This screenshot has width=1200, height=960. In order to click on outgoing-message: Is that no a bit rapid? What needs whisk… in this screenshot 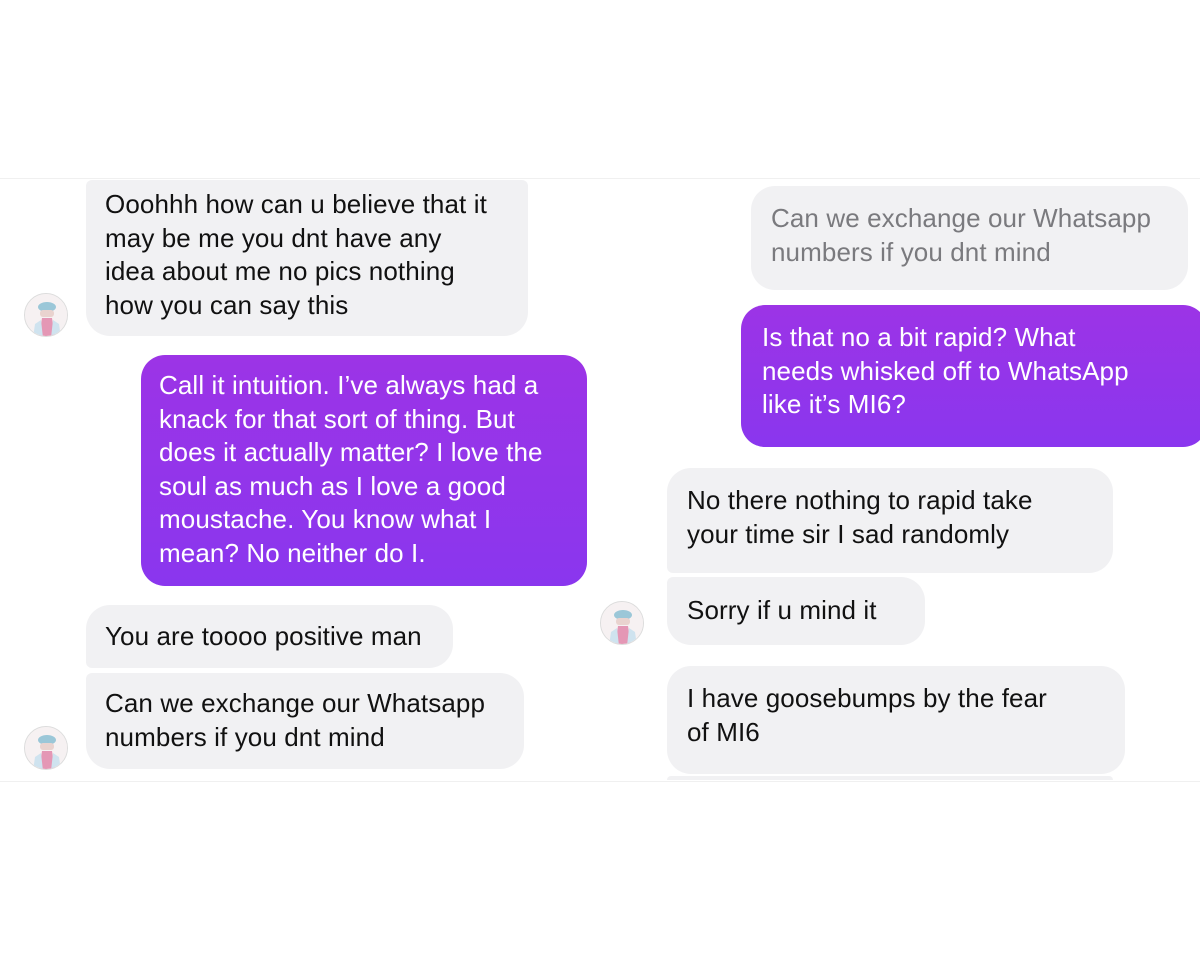, I will do `click(970, 376)`.